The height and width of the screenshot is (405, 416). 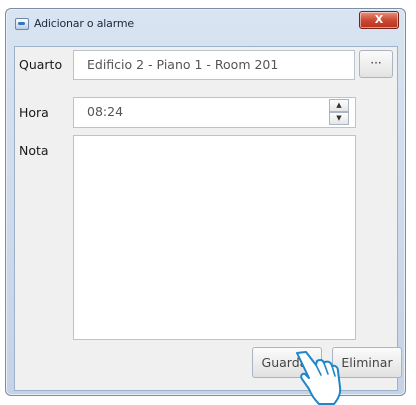 I want to click on quarto-field: Edificio 2 - Piano 1 - Room 201, so click(x=214, y=65).